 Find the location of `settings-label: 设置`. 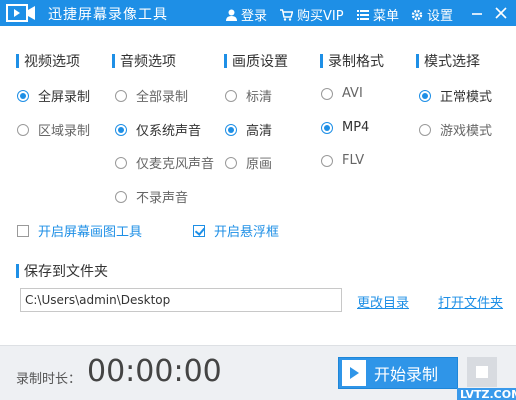

settings-label: 设置 is located at coordinates (440, 16).